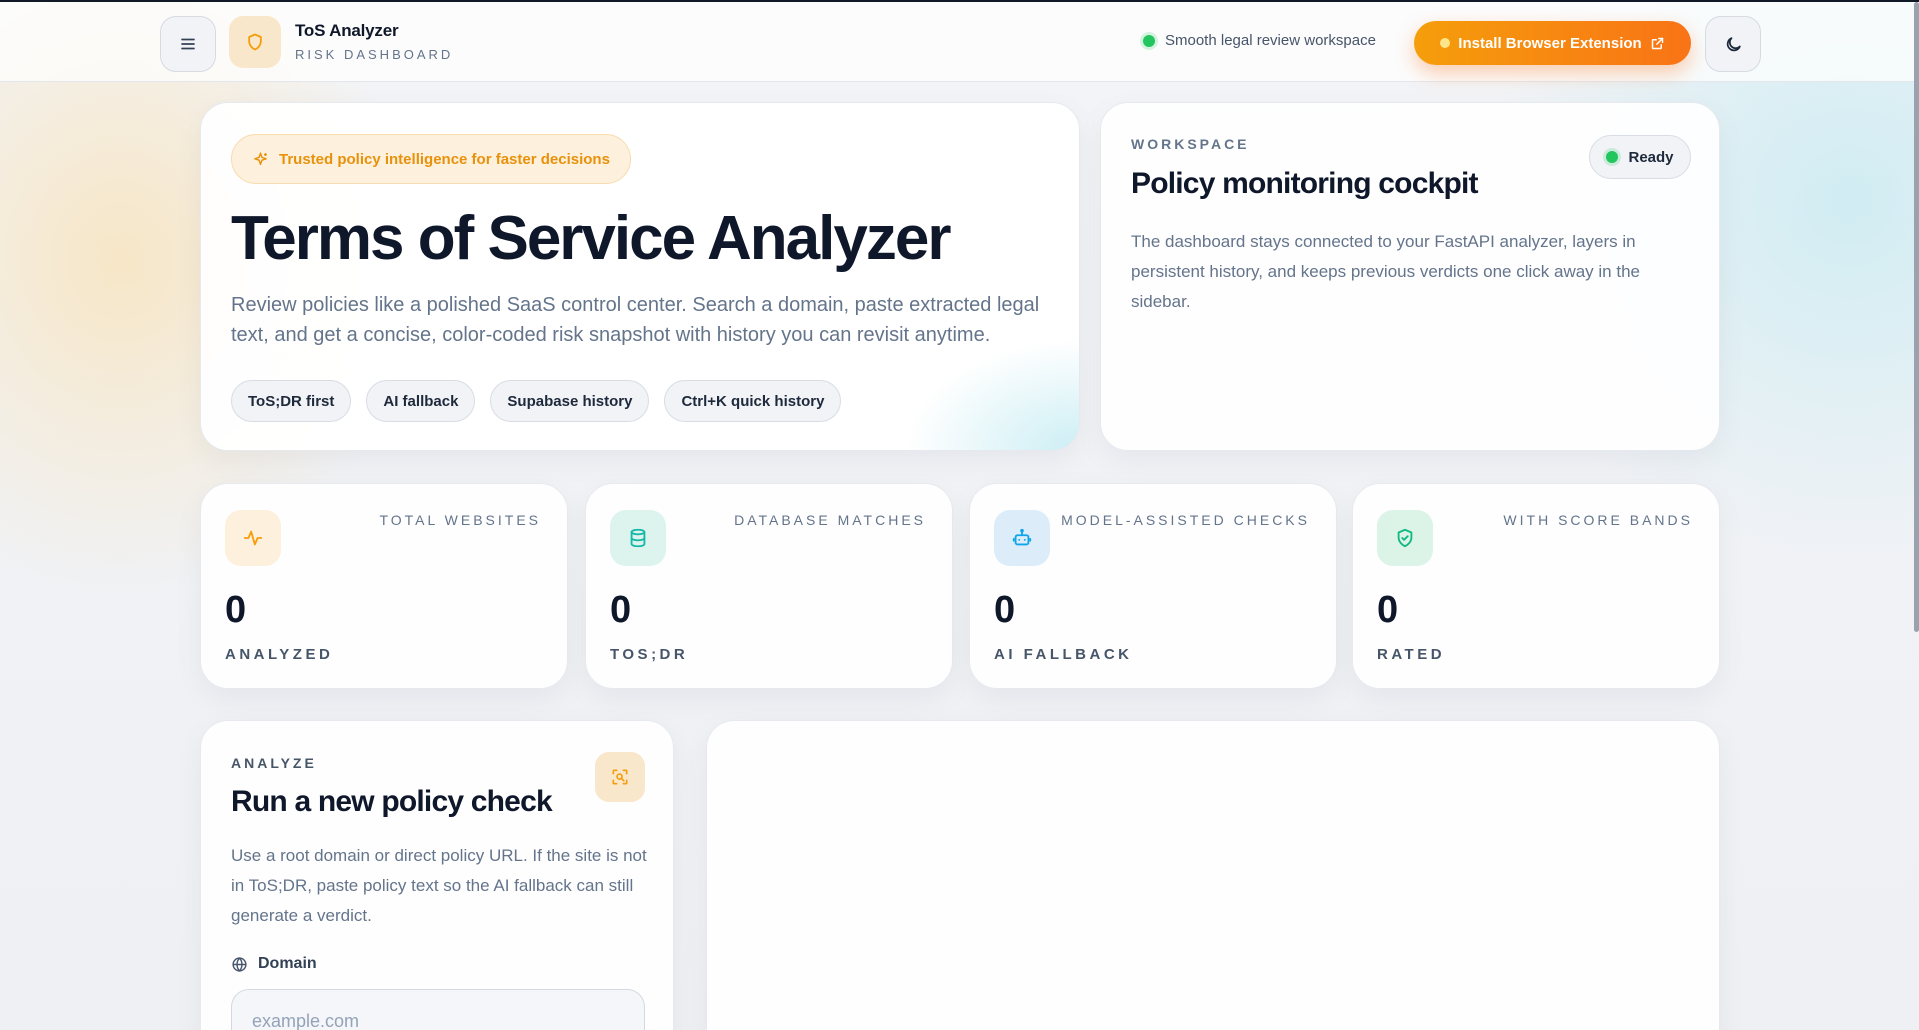 This screenshot has width=1919, height=1030. I want to click on stat-label: TOTAL WEBSITES, so click(460, 520).